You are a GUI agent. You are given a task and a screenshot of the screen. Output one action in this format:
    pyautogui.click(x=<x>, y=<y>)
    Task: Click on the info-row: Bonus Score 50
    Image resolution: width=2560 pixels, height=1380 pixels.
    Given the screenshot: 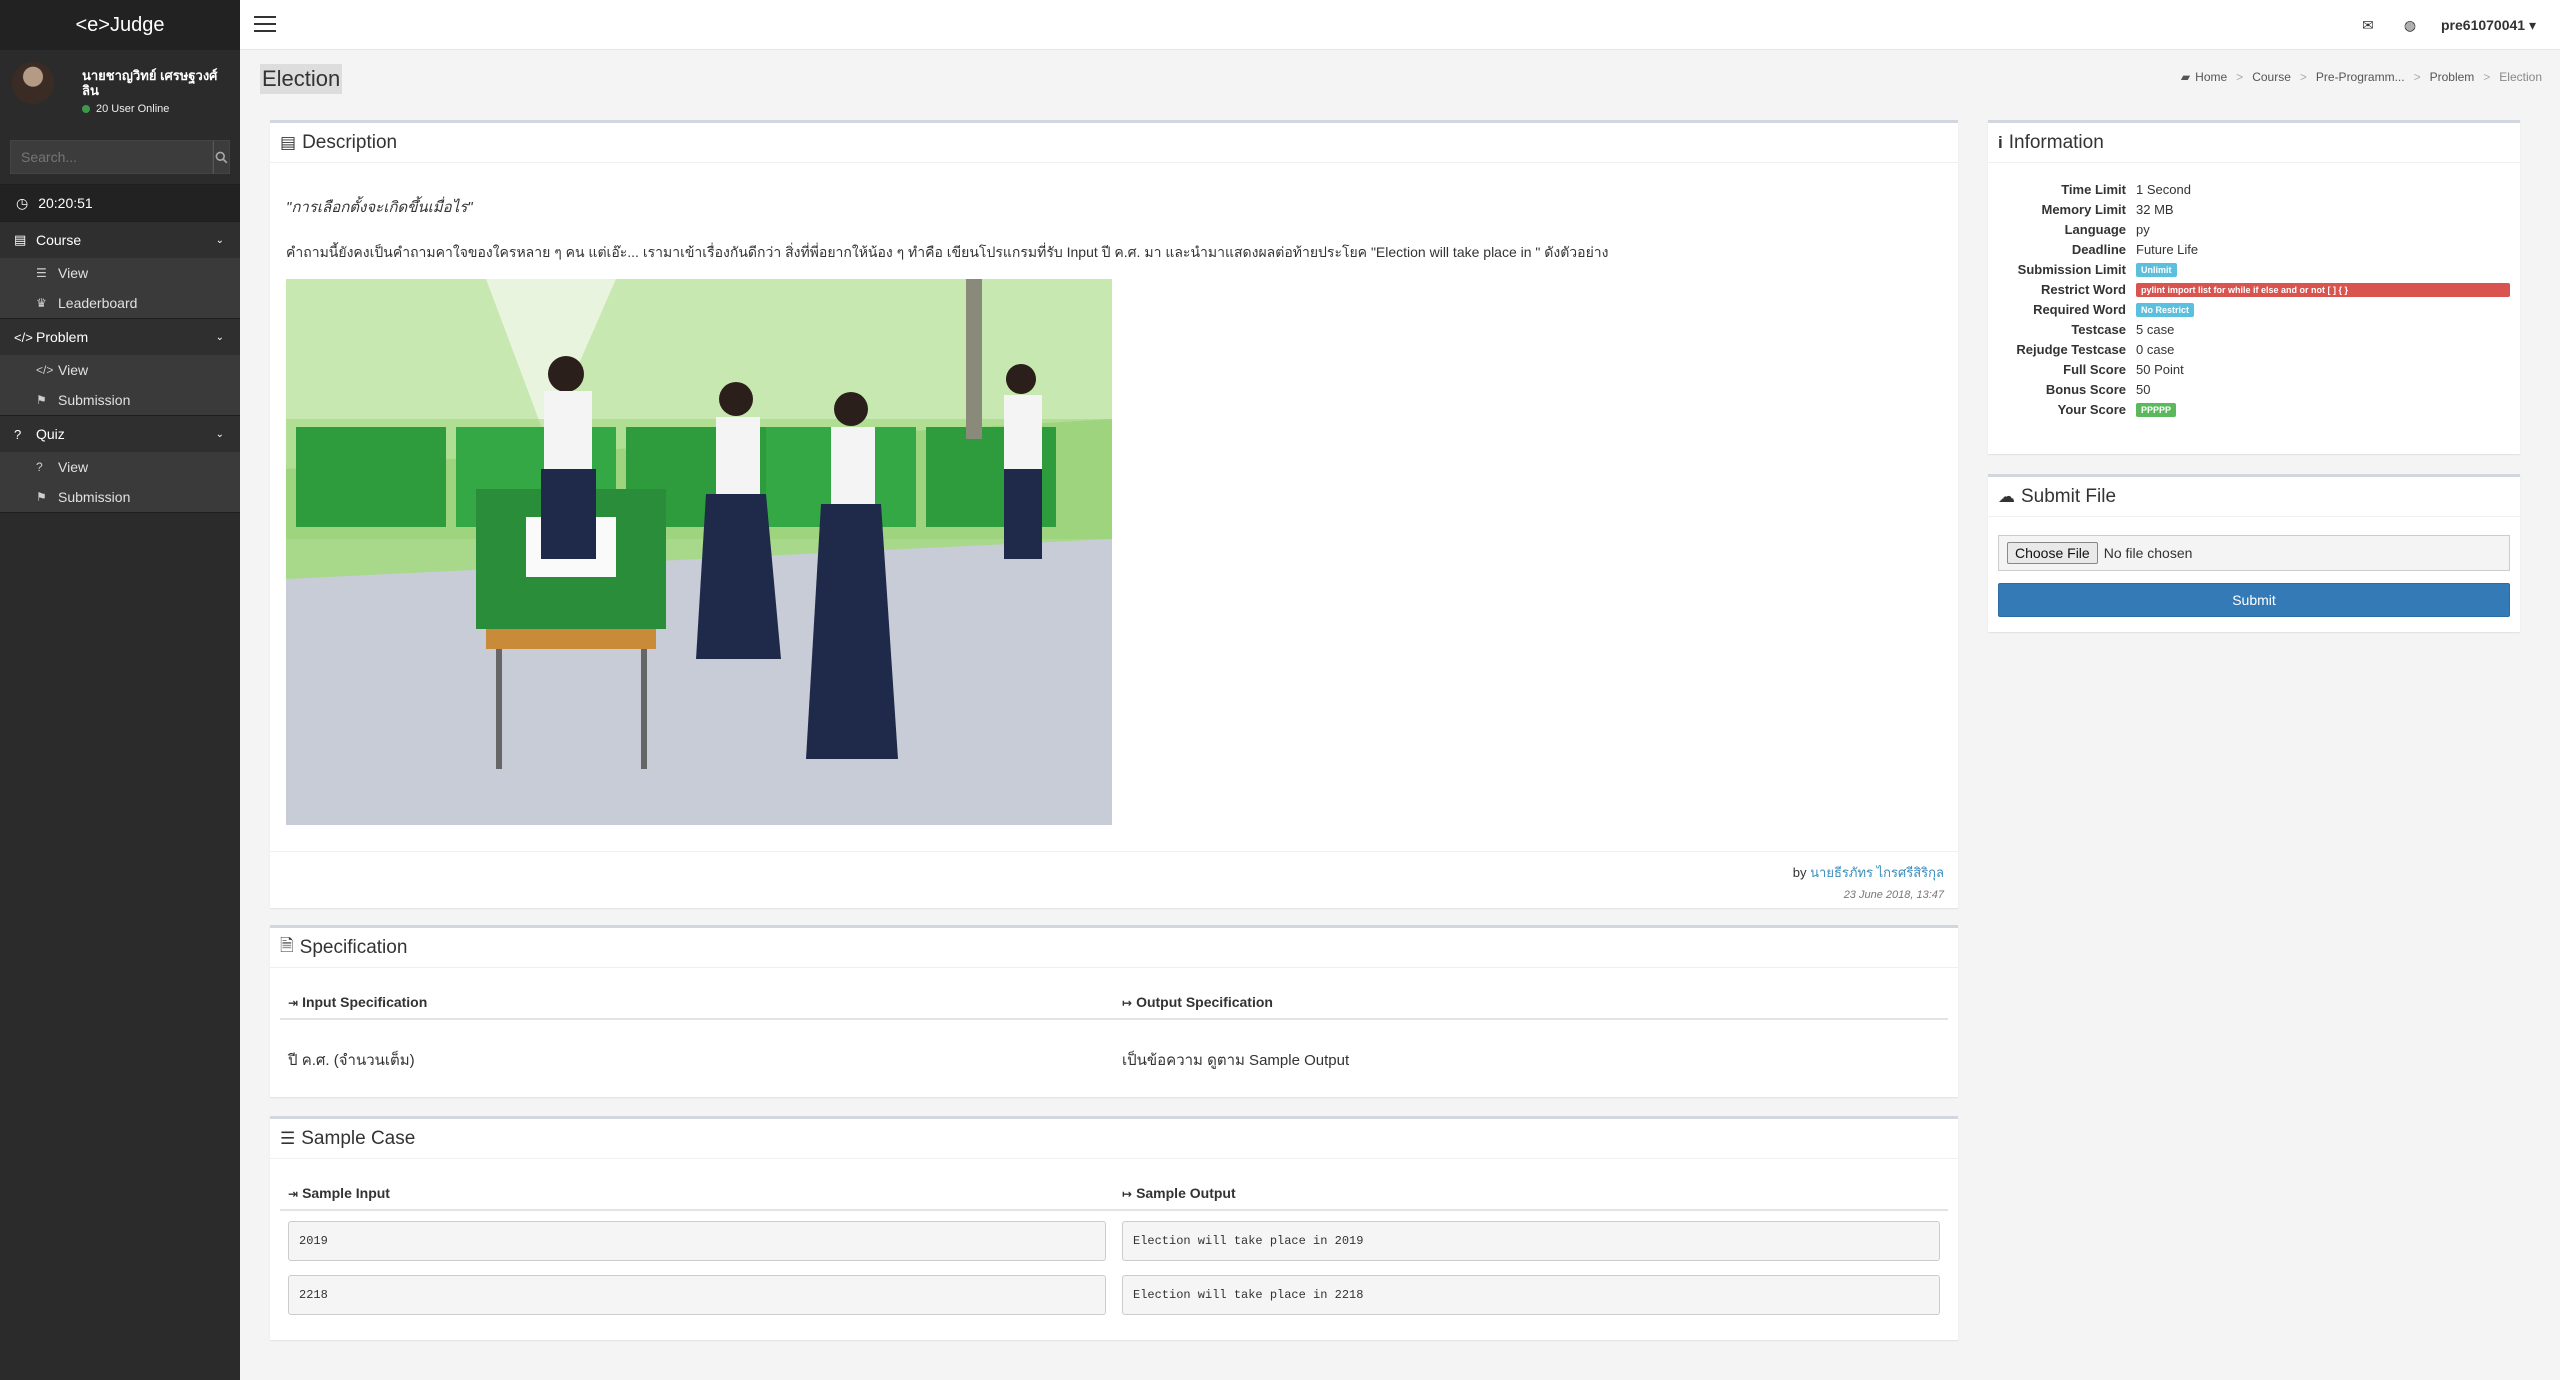 What is the action you would take?
    pyautogui.click(x=2254, y=389)
    